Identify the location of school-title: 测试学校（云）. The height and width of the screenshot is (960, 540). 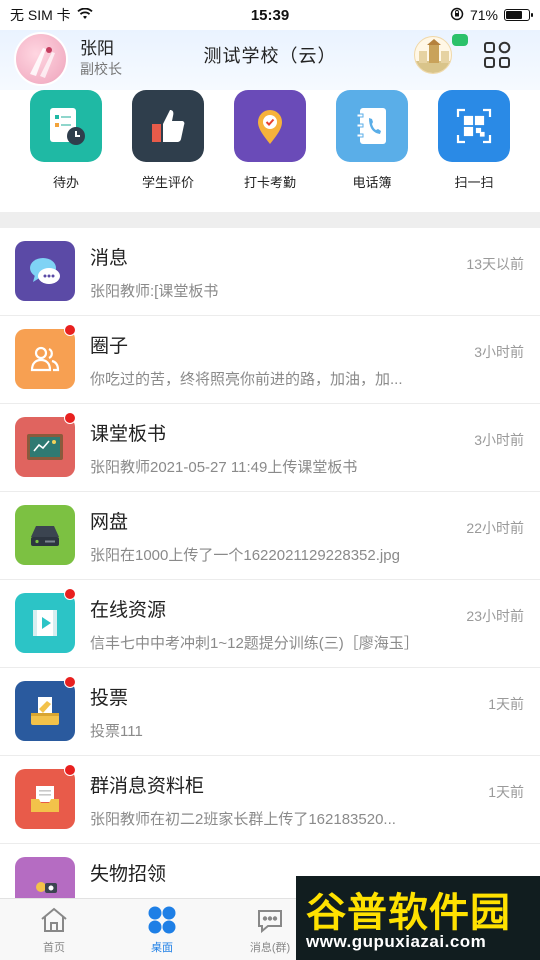
(270, 55).